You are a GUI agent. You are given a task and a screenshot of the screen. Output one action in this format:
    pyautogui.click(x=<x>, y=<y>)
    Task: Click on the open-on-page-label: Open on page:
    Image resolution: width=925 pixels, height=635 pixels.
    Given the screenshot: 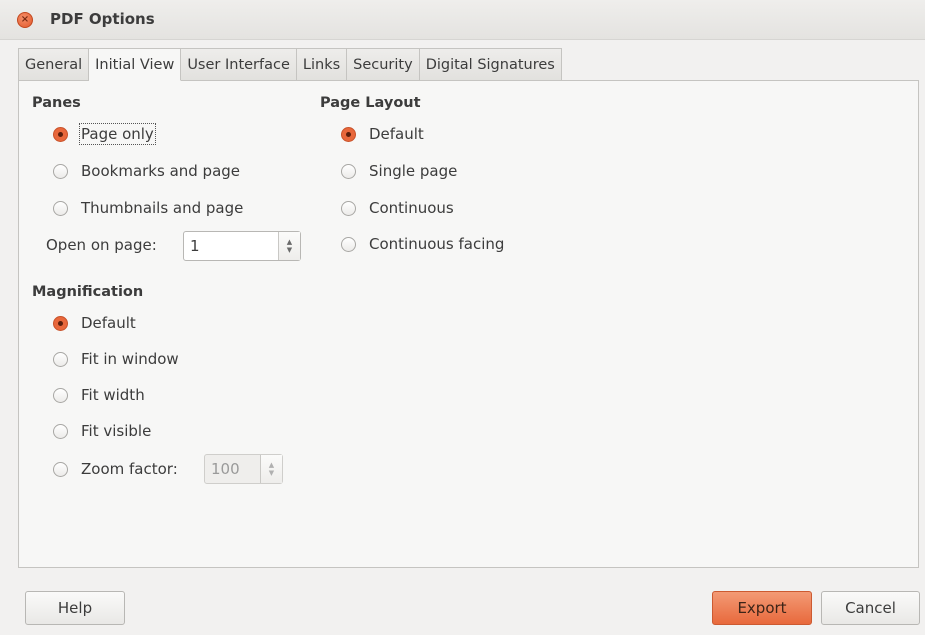 What is the action you would take?
    pyautogui.click(x=101, y=245)
    